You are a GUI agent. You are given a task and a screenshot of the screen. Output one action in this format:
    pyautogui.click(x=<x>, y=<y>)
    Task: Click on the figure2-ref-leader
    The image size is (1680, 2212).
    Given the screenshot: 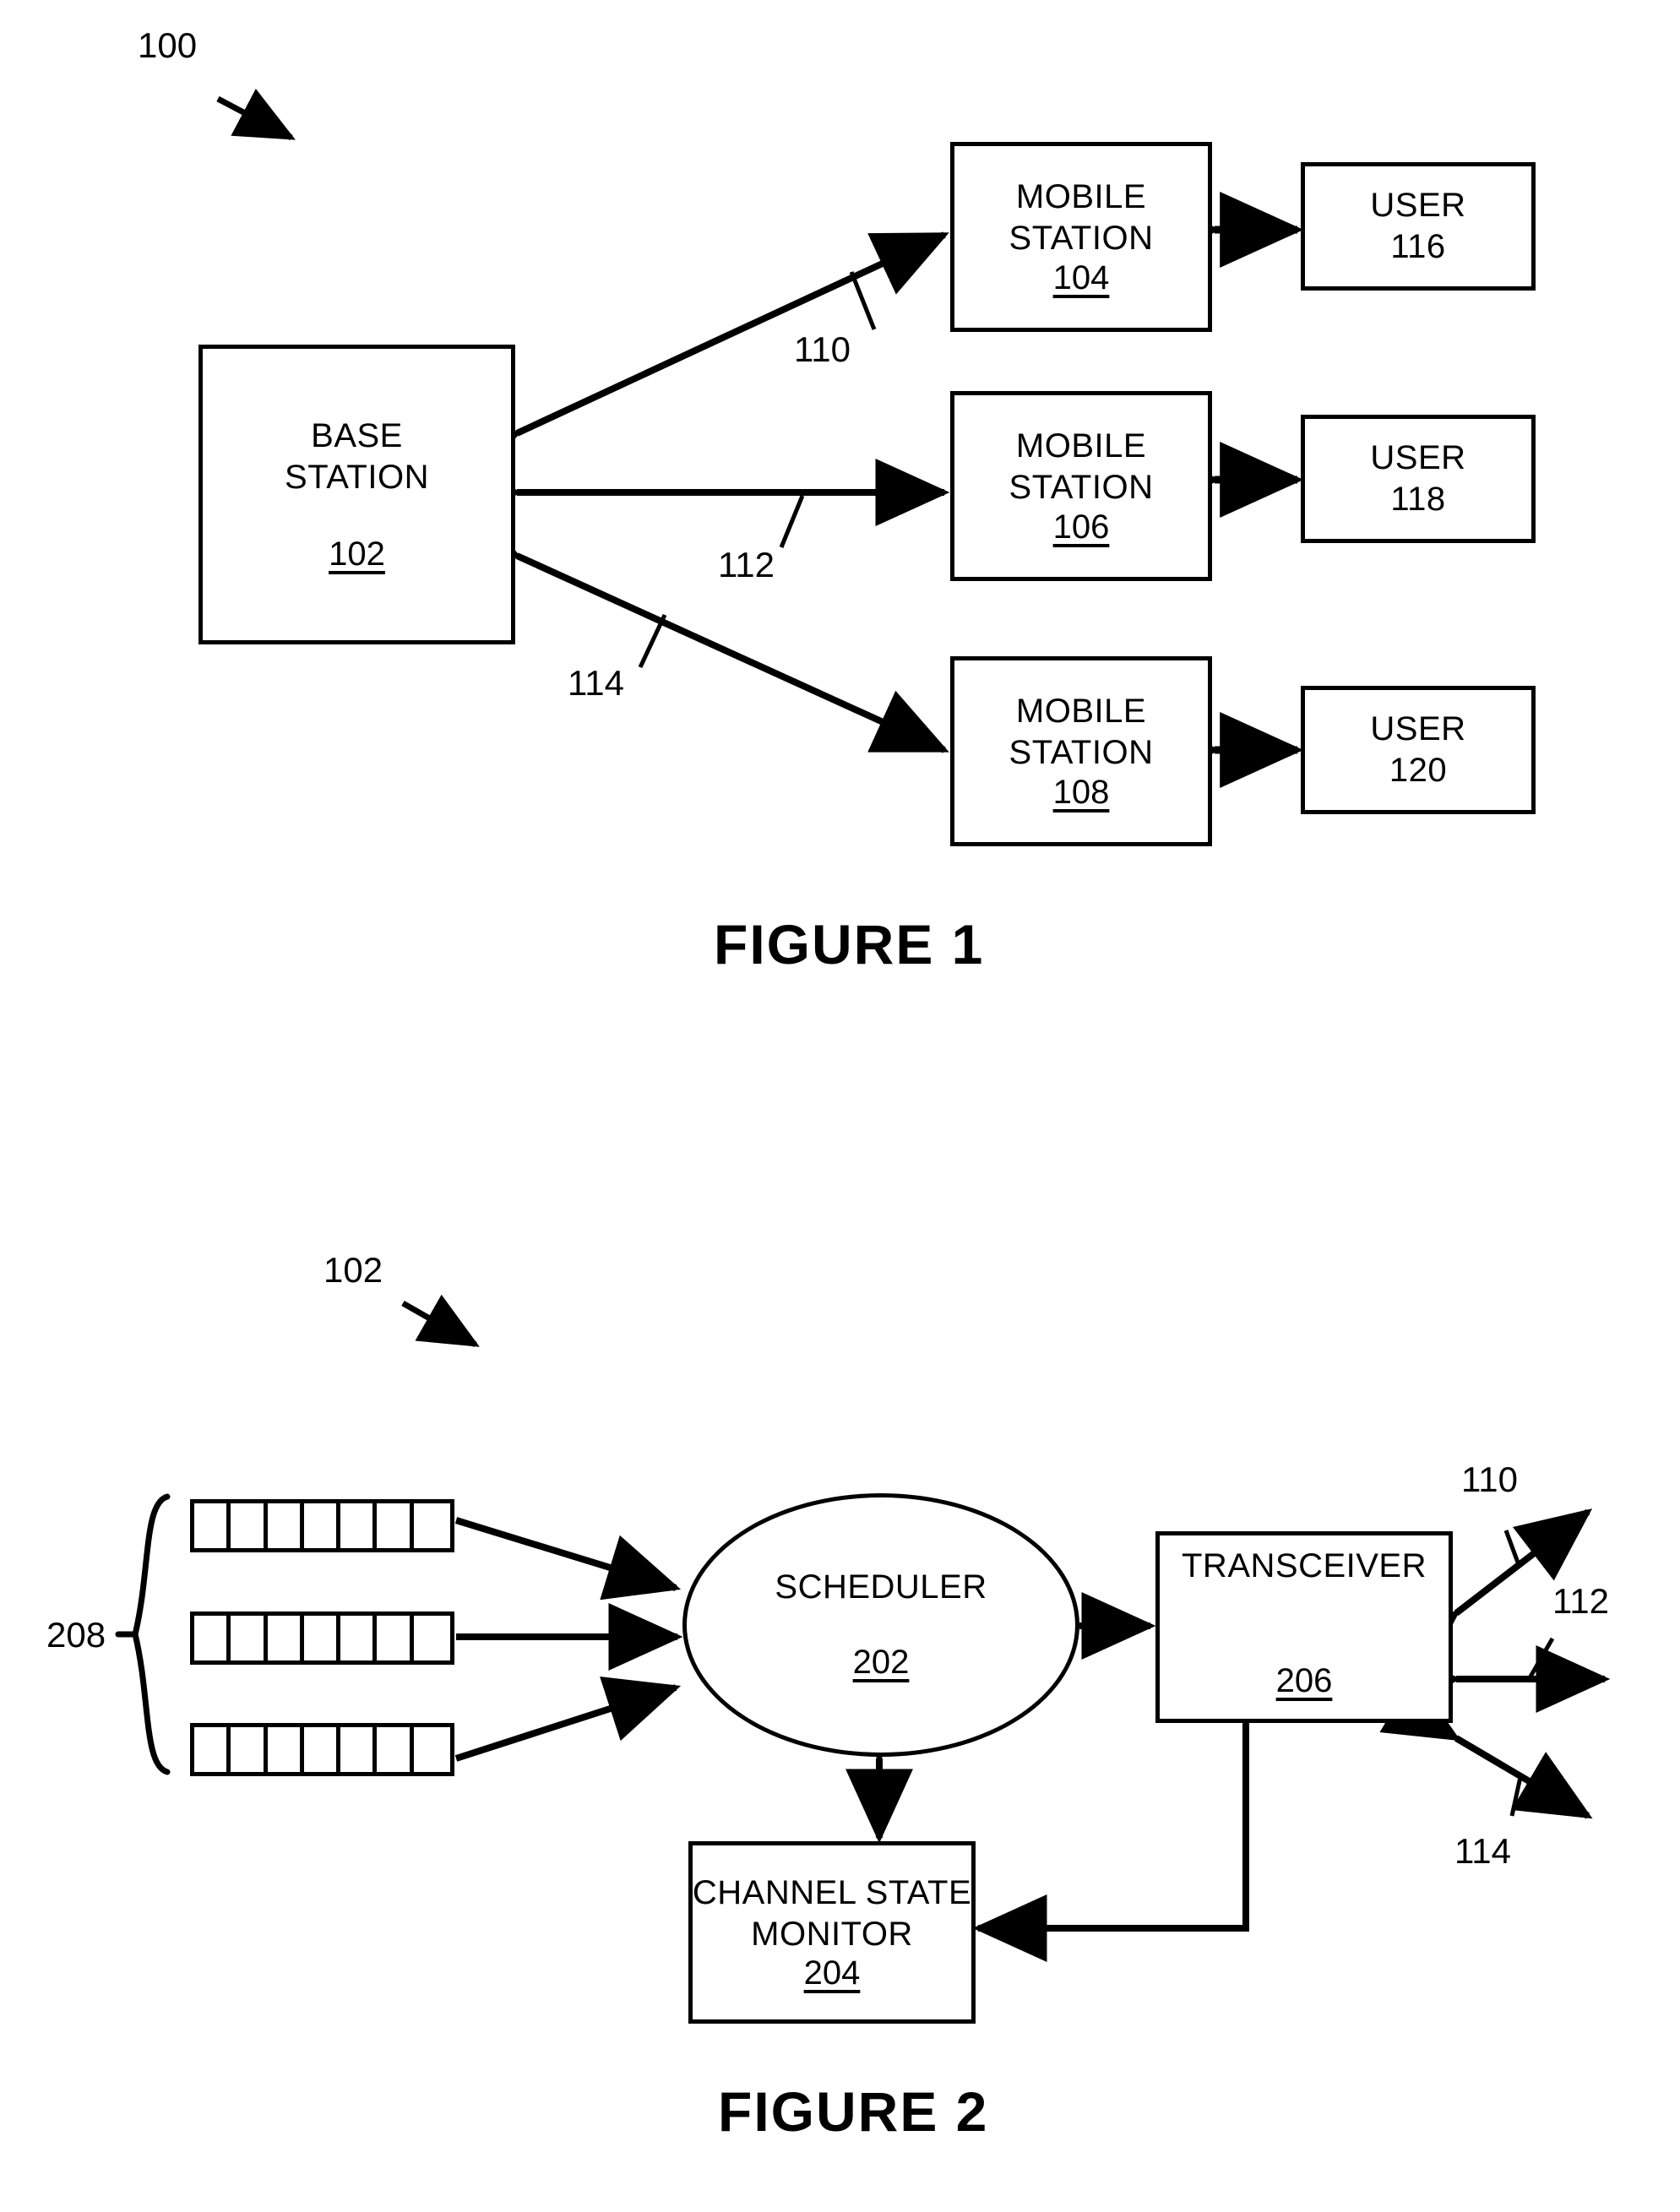 What is the action you would take?
    pyautogui.click(x=441, y=1321)
    